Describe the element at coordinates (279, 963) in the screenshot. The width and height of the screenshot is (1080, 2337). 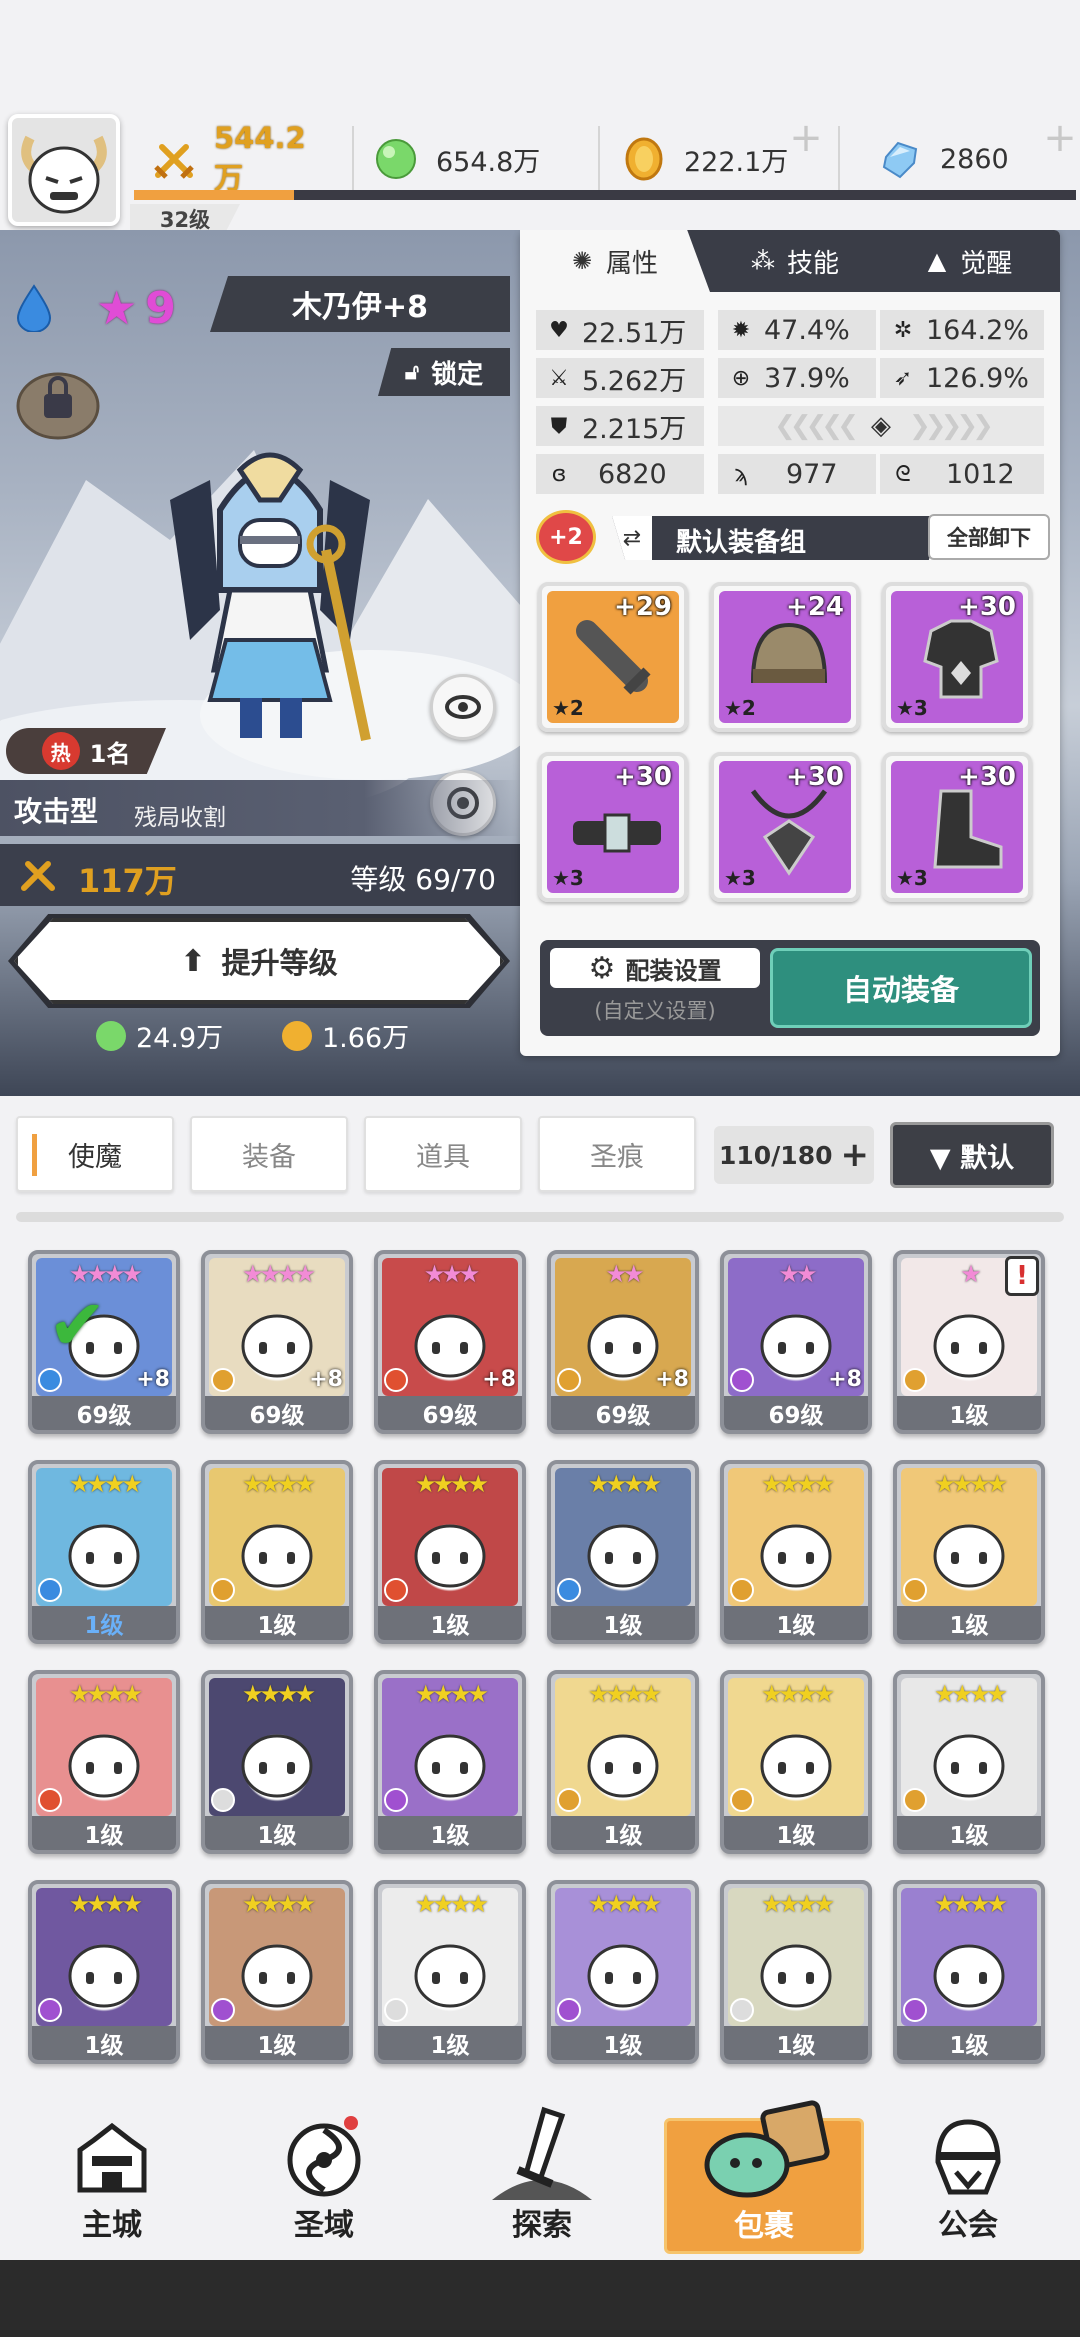
I see `upgrade-label: 提升等级` at that location.